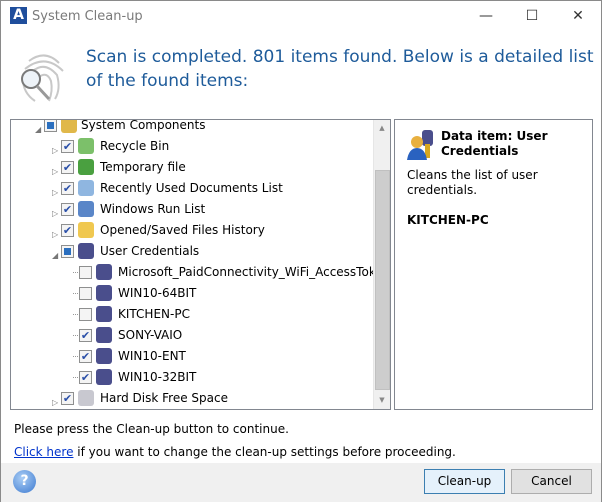 The height and width of the screenshot is (502, 602). Describe the element at coordinates (86, 209) in the screenshot. I see `run-list-icon` at that location.